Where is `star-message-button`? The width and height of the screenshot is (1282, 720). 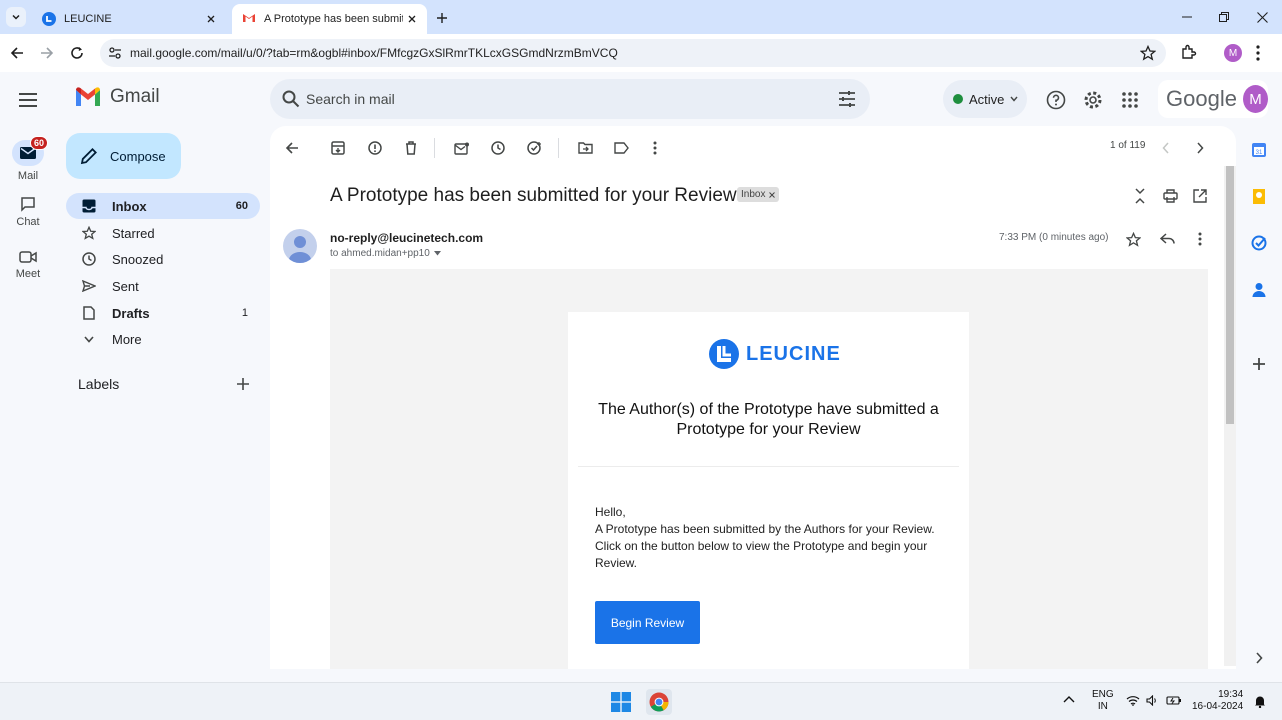
star-message-button is located at coordinates (1133, 239).